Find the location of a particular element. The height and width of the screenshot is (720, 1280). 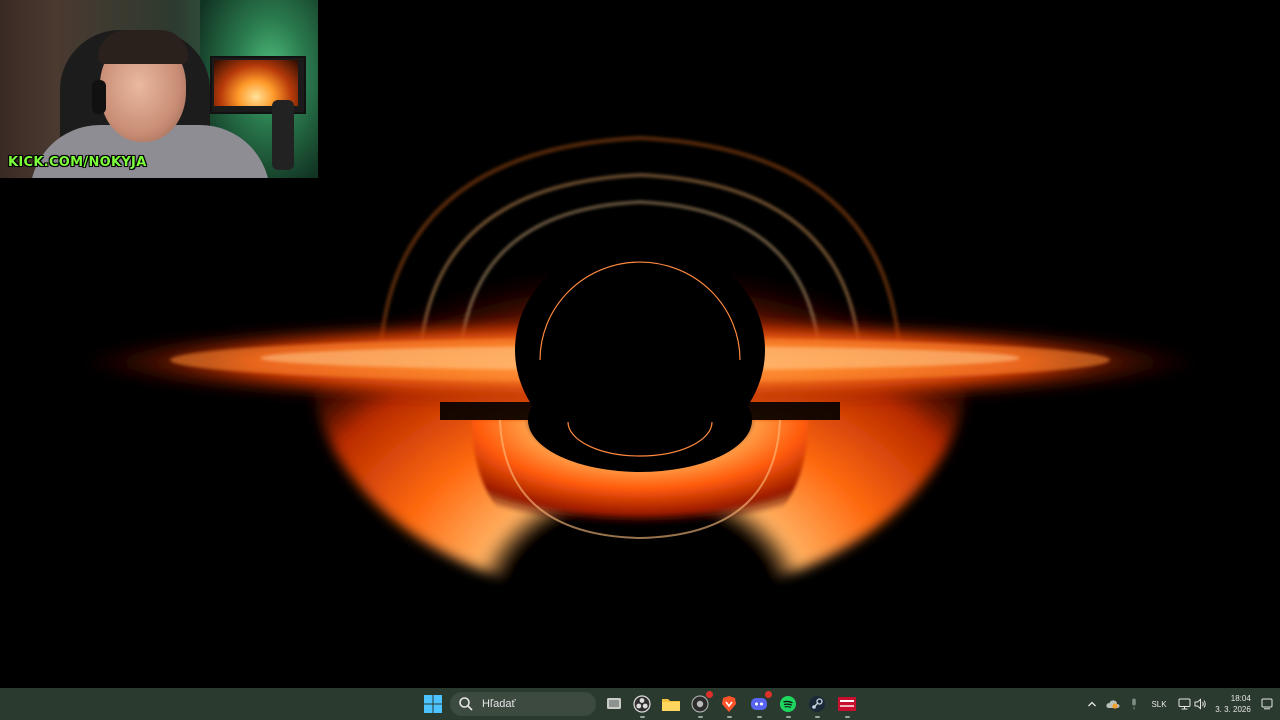

spotify-icon is located at coordinates (788, 704).